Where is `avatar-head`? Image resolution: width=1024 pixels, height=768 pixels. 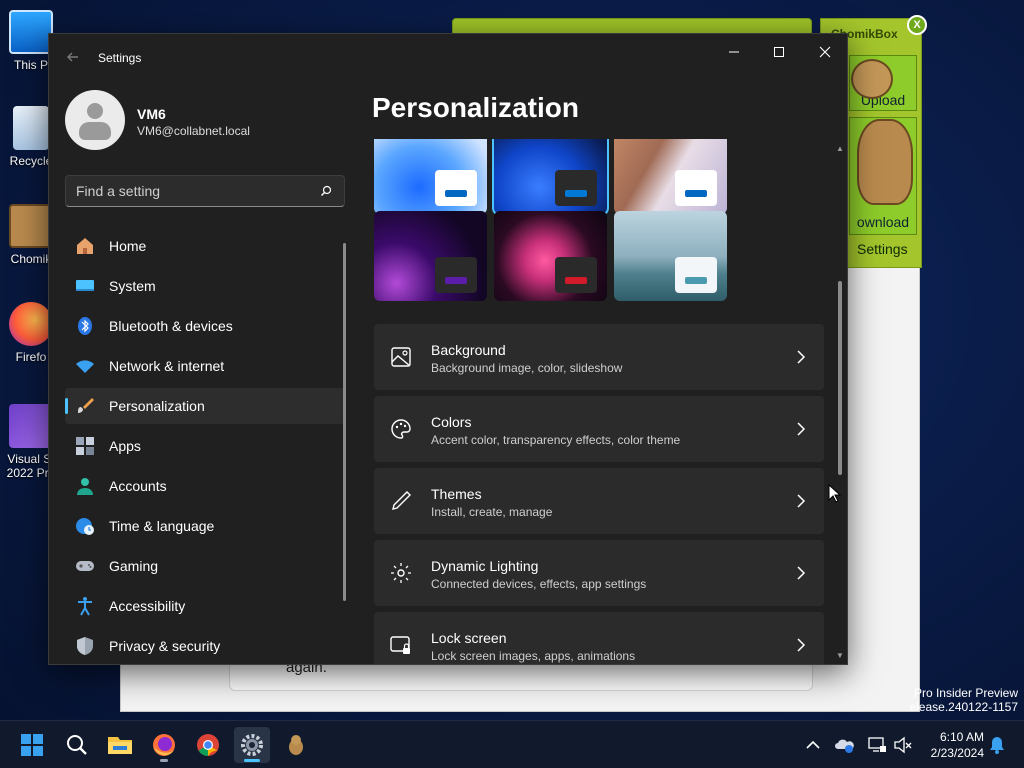 avatar-head is located at coordinates (95, 111).